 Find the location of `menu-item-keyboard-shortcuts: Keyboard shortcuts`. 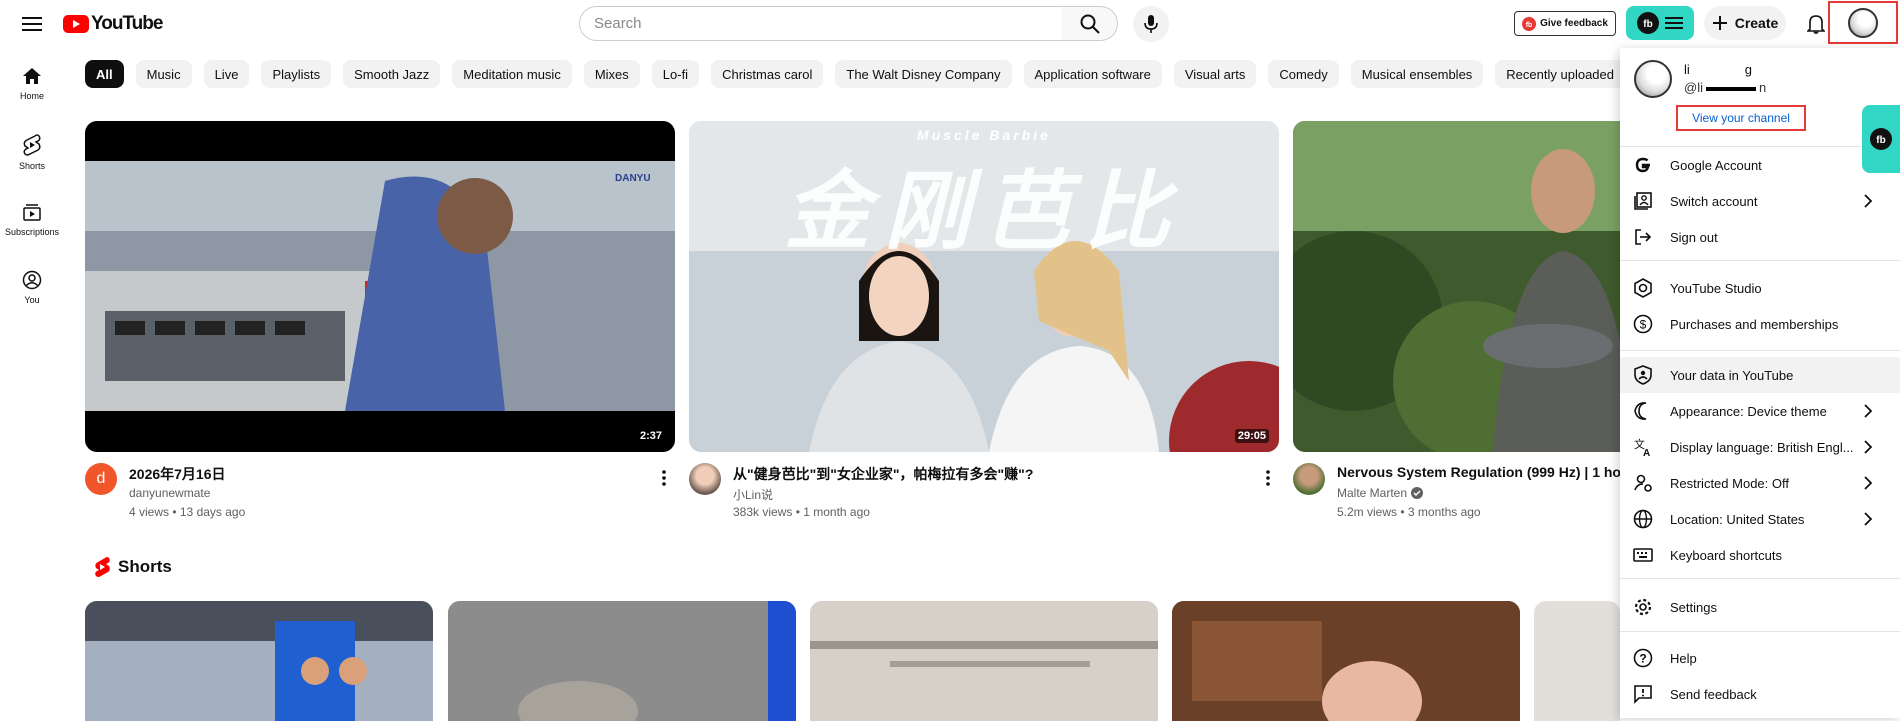

menu-item-keyboard-shortcuts: Keyboard shortcuts is located at coordinates (1760, 555).